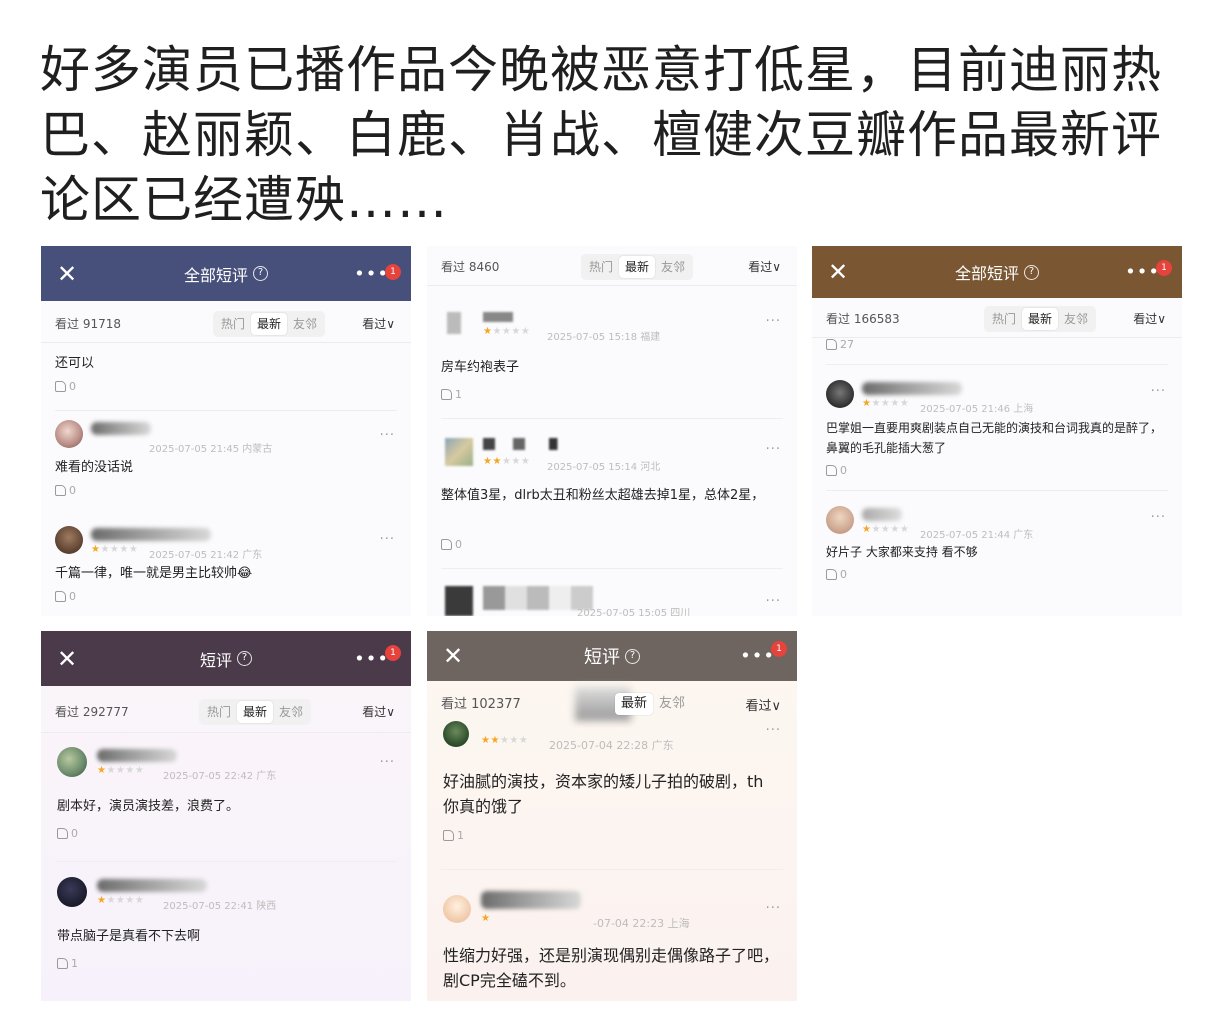 This screenshot has height=1018, width=1224. What do you see at coordinates (604, 467) in the screenshot?
I see `comment-meta: 2025-07-05 15:14 河北` at bounding box center [604, 467].